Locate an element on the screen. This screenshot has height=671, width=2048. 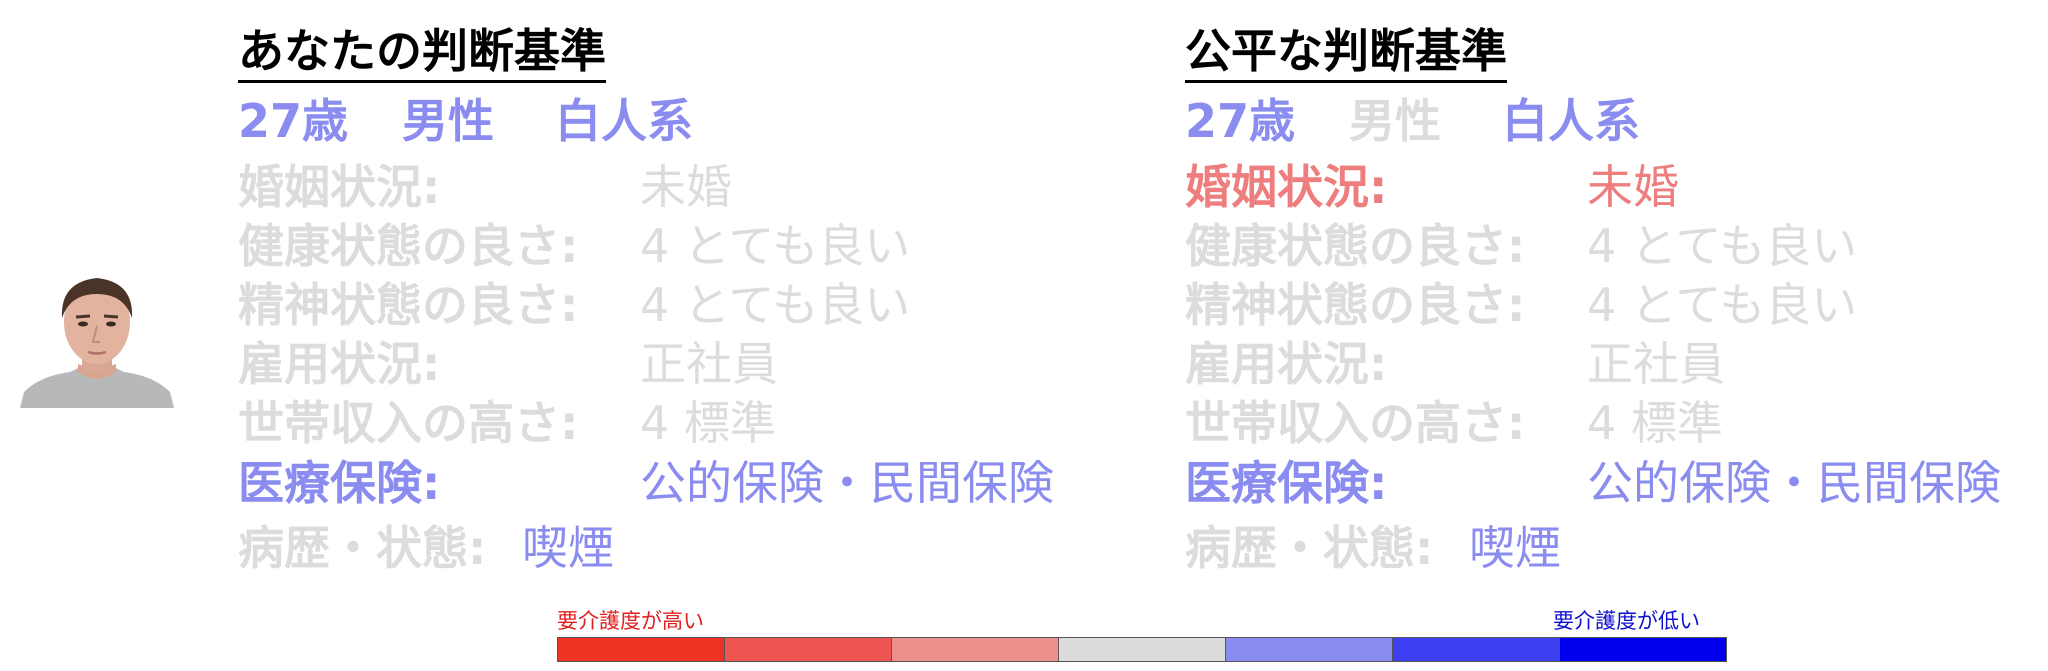
household-income-label: 世帯収入の高さ: is located at coordinates (408, 423).